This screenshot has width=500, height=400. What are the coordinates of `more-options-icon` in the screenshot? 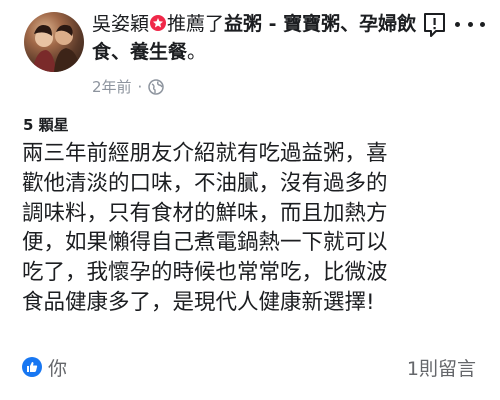 It's located at (470, 24).